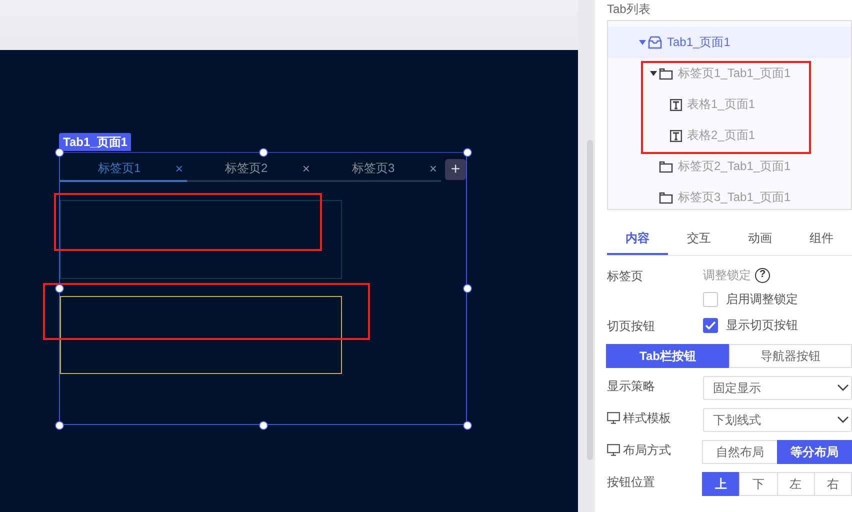  I want to click on segment-button: 左, so click(795, 484).